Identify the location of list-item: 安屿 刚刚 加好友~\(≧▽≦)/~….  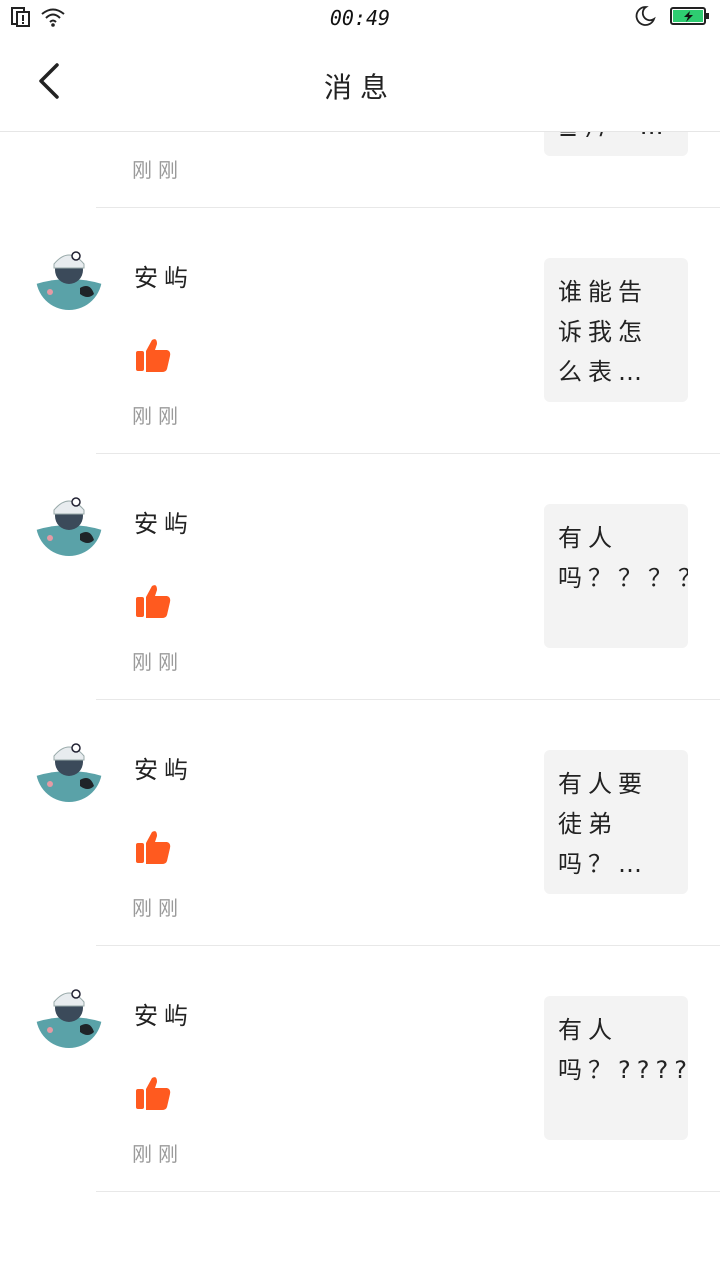
(360, 170).